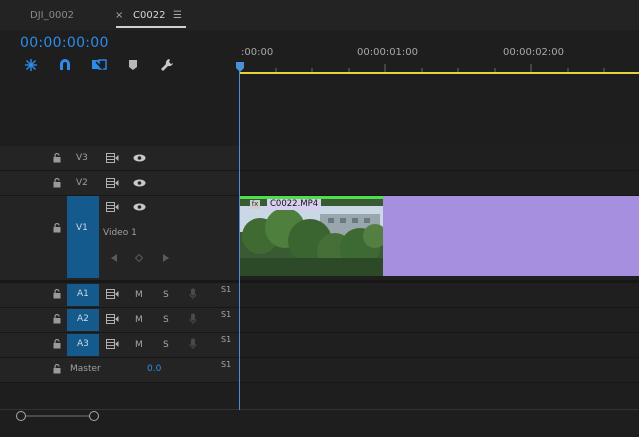 The image size is (639, 437). Describe the element at coordinates (166, 320) in the screenshot. I see `solo-button-a2: S` at that location.